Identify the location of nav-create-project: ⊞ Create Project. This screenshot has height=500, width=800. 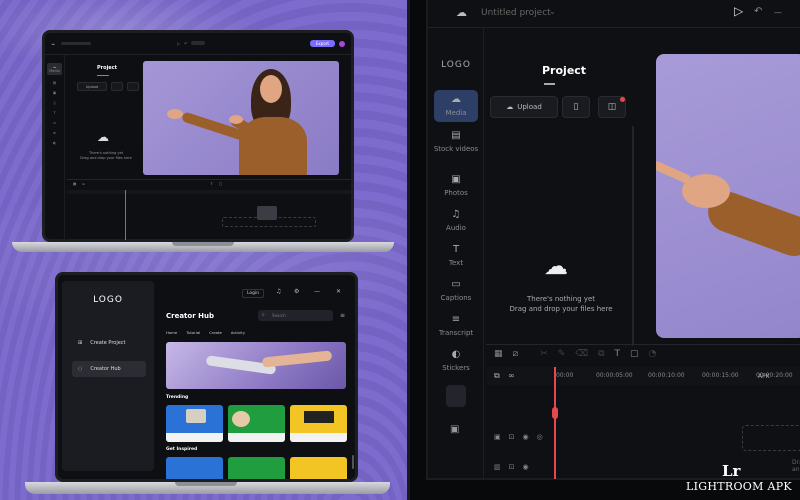
(109, 343).